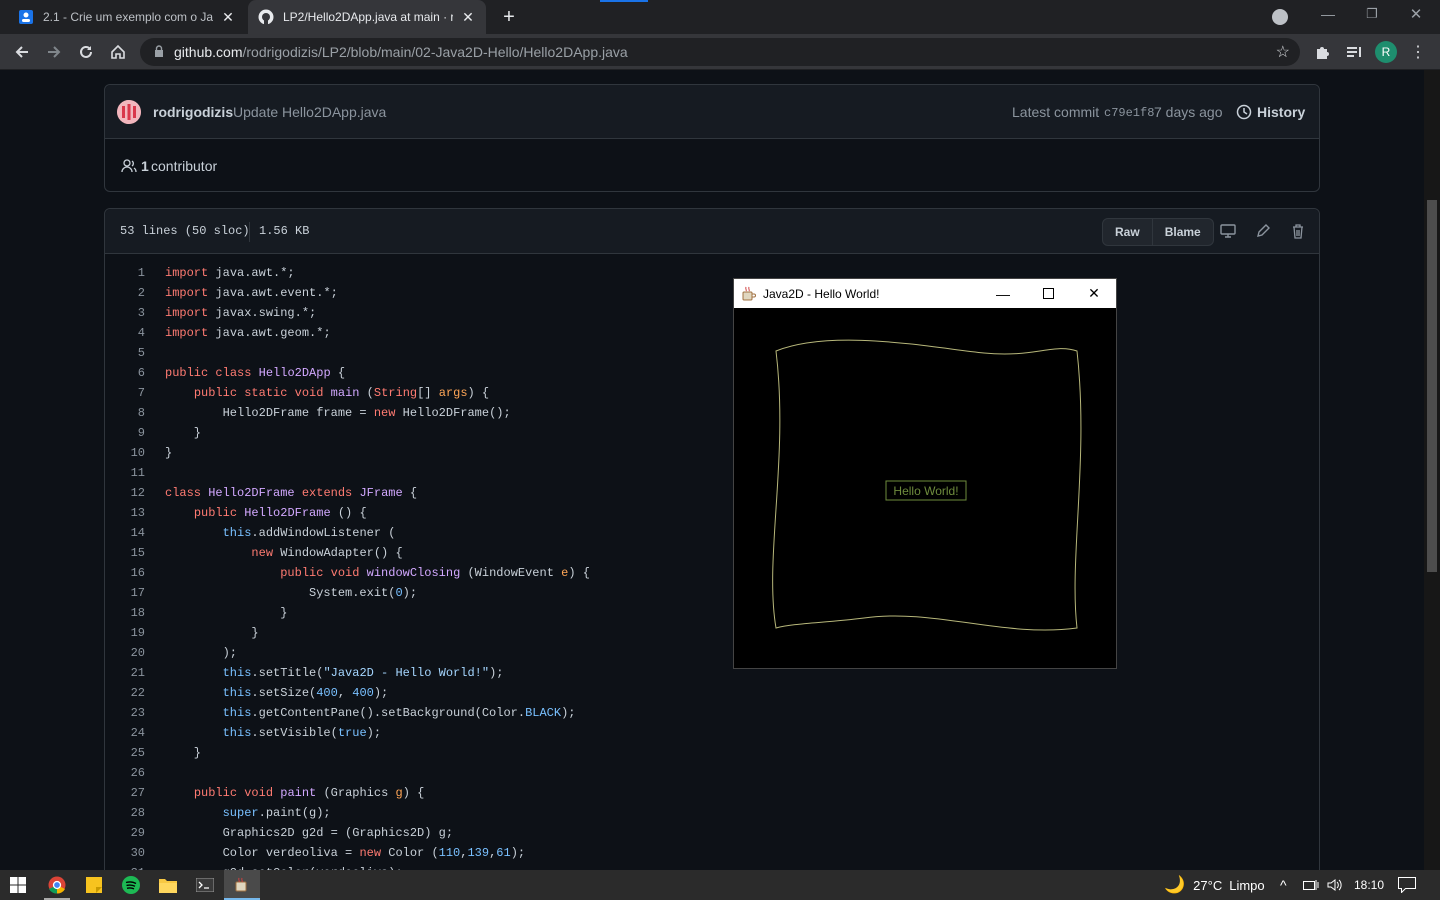  What do you see at coordinates (125, 433) in the screenshot?
I see `line-number: 9` at bounding box center [125, 433].